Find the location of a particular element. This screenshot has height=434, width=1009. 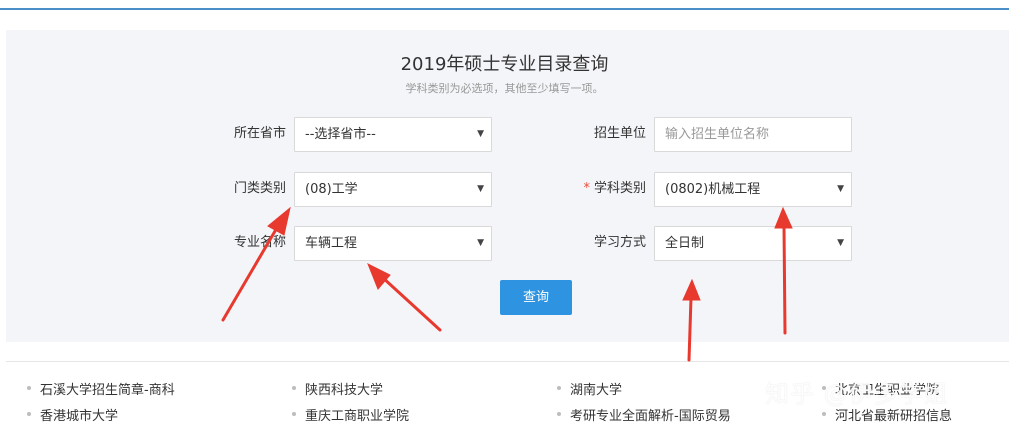

major-select-value: 车辆工程 is located at coordinates (331, 243).